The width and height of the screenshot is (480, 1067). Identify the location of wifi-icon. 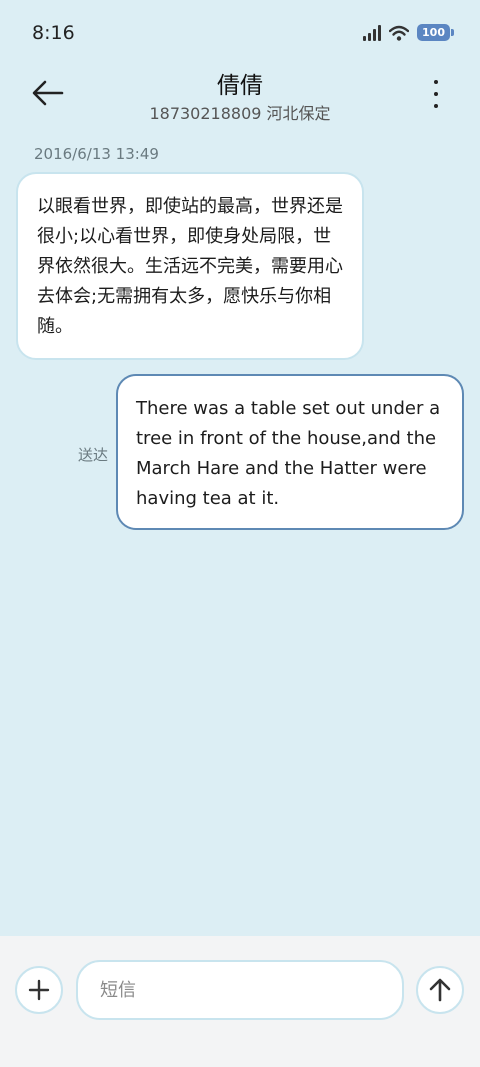
(399, 33).